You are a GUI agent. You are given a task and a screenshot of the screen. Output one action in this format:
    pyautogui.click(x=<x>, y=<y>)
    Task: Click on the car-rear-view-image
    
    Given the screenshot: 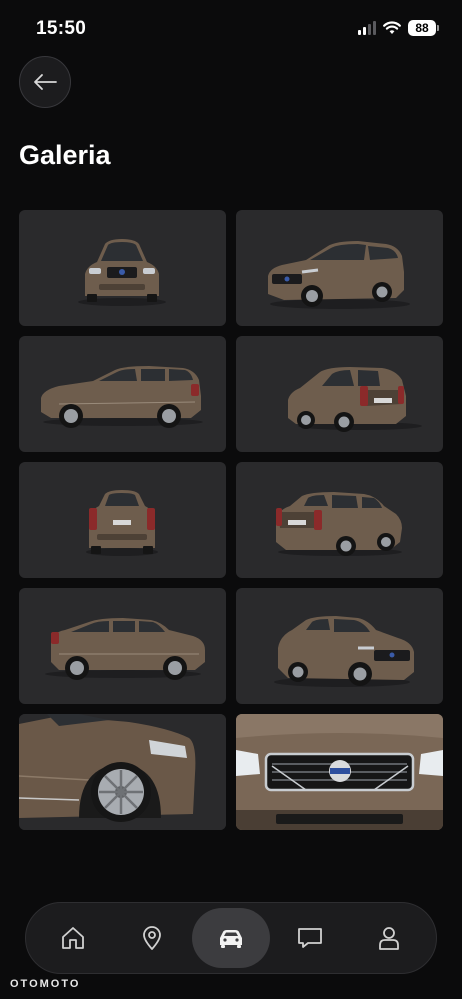 What is the action you would take?
    pyautogui.click(x=122, y=523)
    